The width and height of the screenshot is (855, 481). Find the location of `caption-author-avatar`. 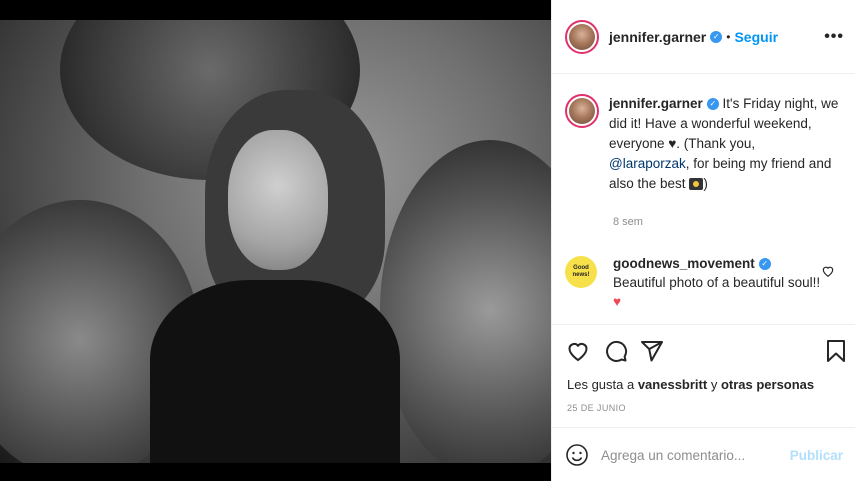

caption-author-avatar is located at coordinates (582, 111).